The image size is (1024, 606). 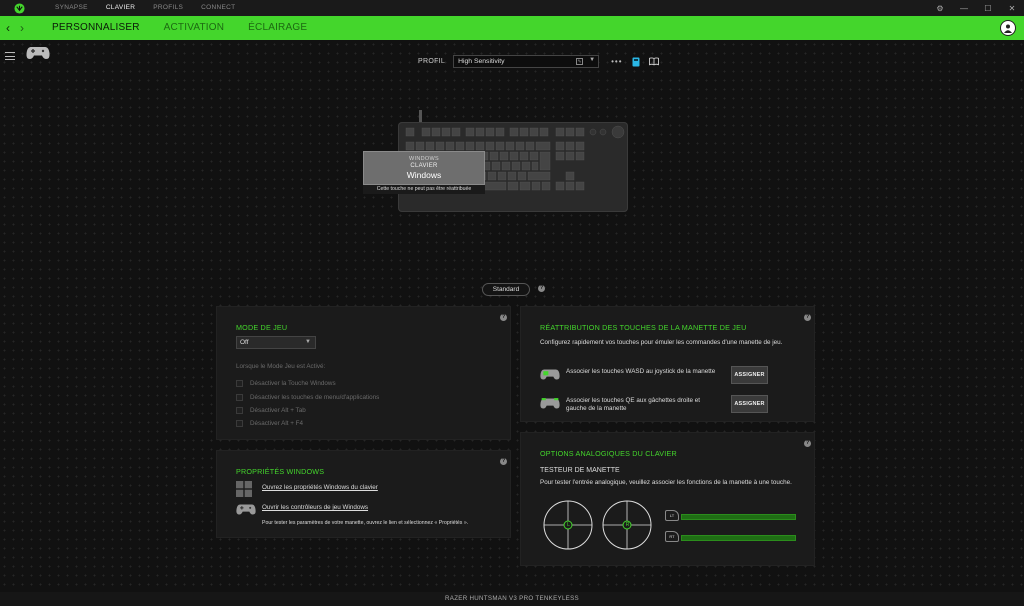 What do you see at coordinates (239, 410) in the screenshot?
I see `disable-alt-tab-checkbox` at bounding box center [239, 410].